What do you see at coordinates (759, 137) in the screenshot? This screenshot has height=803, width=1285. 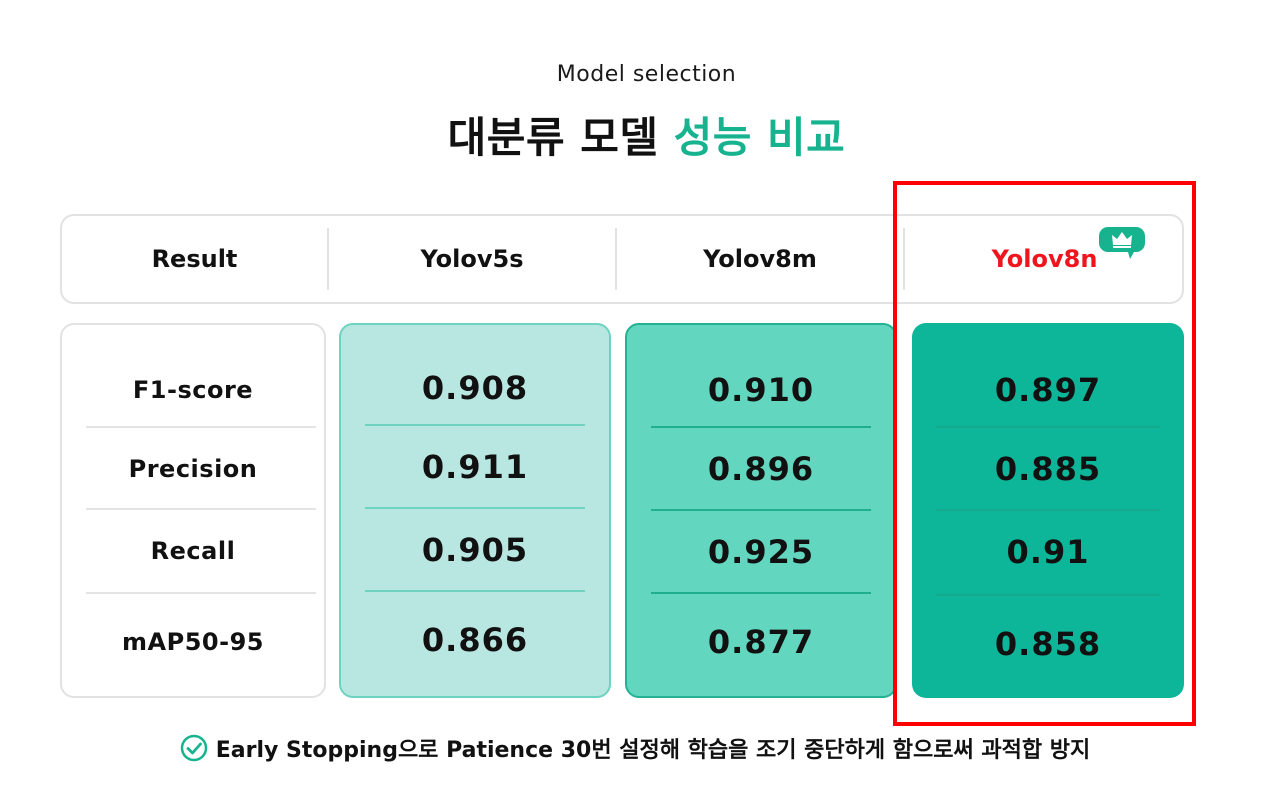 I see `title-accent: 성능 비교` at bounding box center [759, 137].